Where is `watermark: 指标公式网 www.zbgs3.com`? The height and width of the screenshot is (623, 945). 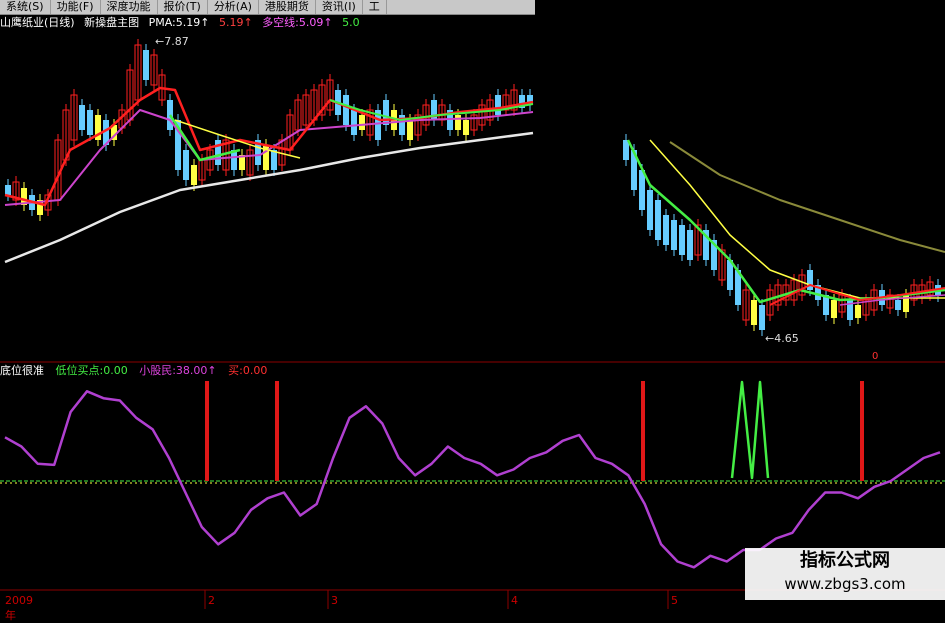 watermark: 指标公式网 www.zbgs3.com is located at coordinates (845, 574).